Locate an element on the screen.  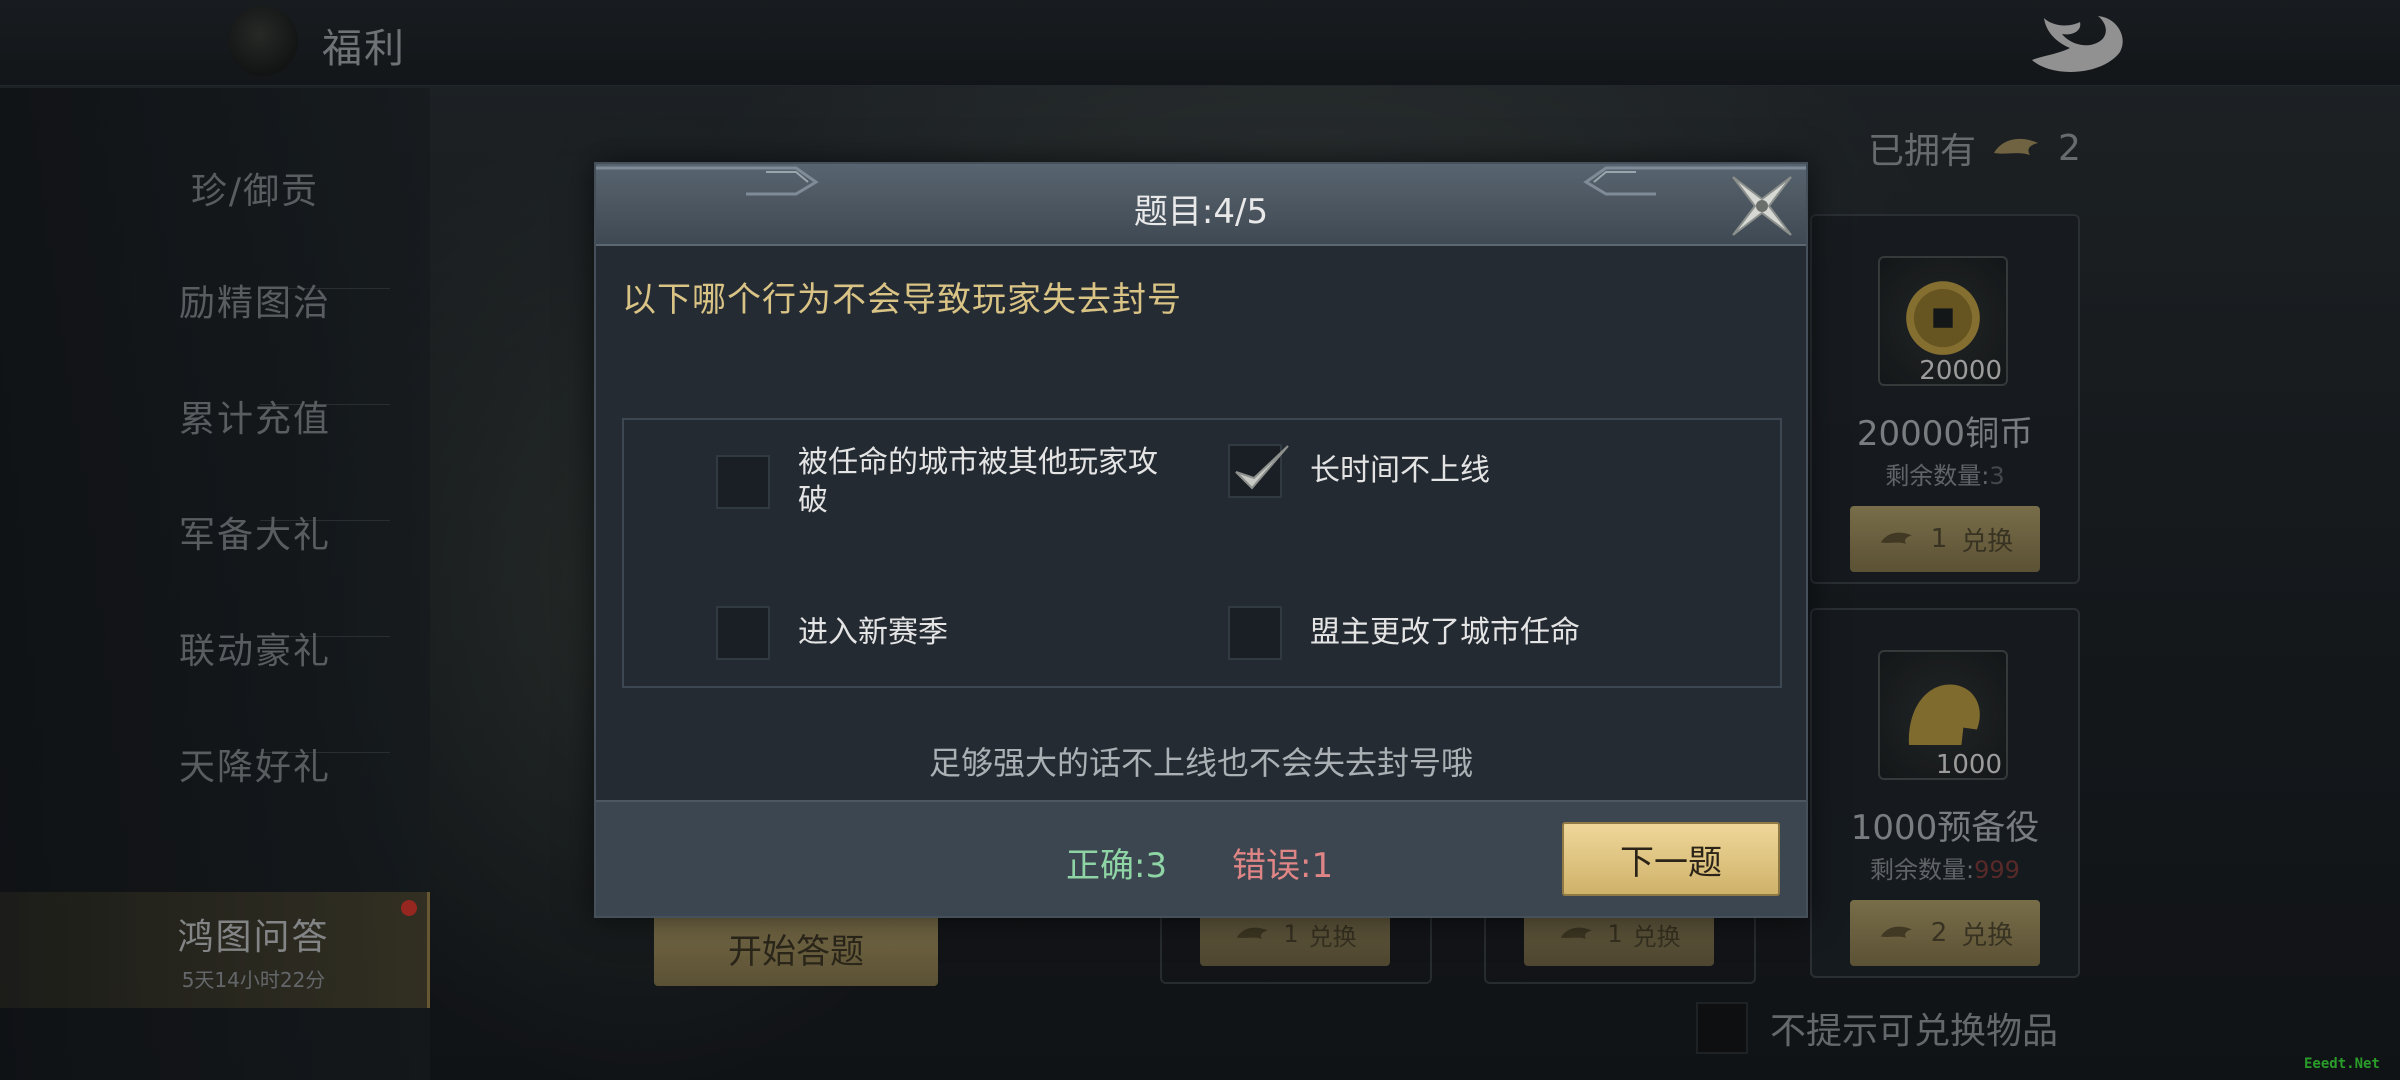
question-text: 以下哪个行为不会导致玩家失去封号 is located at coordinates (902, 300).